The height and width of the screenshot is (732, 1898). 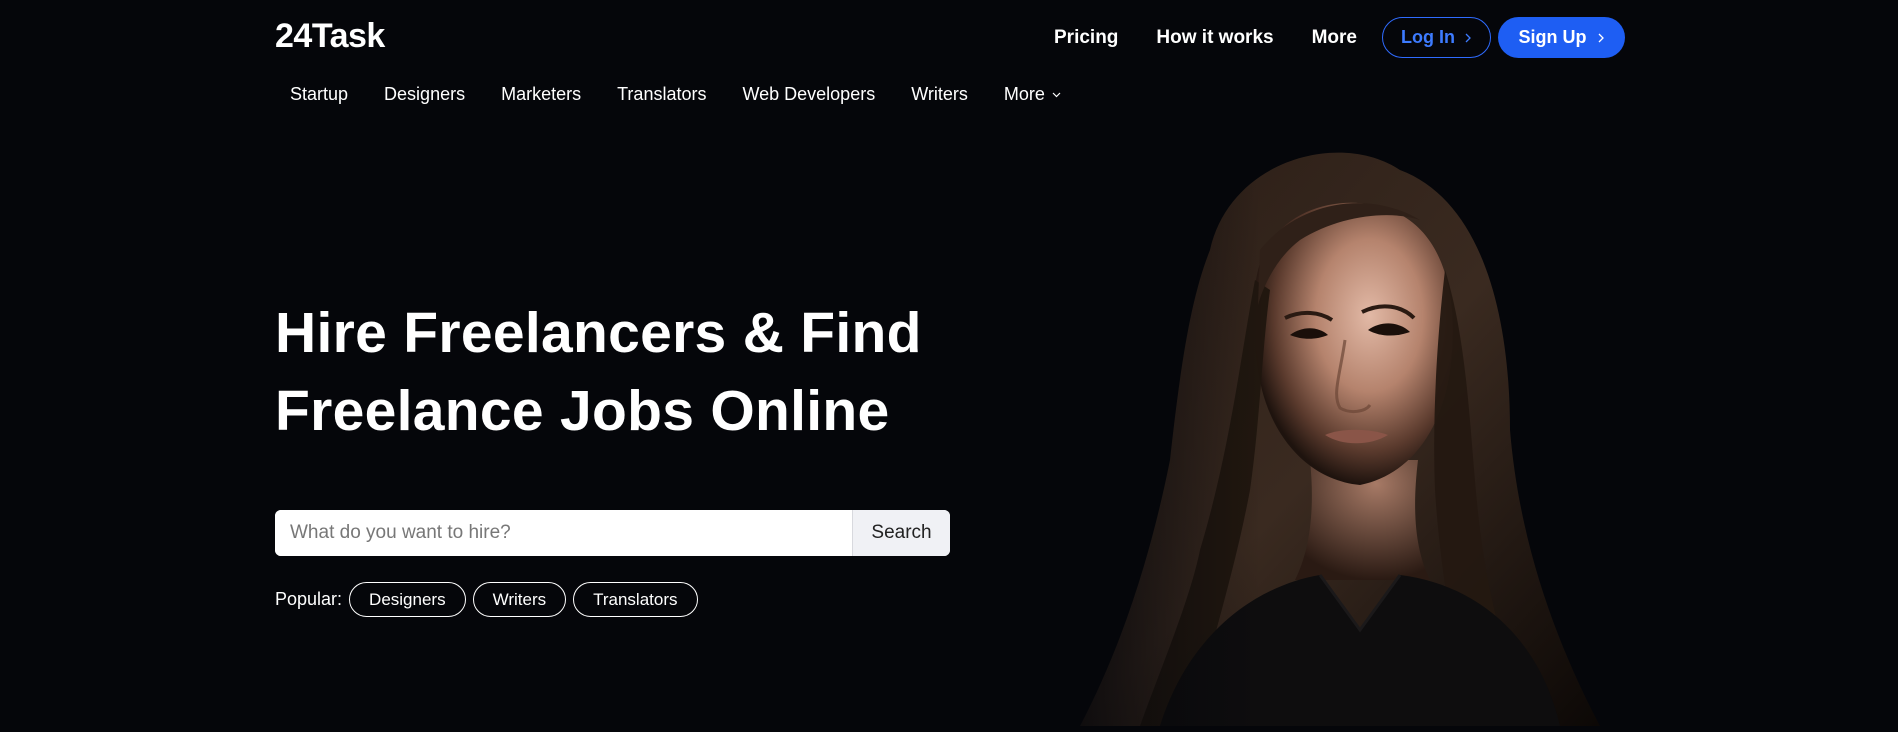 I want to click on category-more-label: More, so click(x=1024, y=94).